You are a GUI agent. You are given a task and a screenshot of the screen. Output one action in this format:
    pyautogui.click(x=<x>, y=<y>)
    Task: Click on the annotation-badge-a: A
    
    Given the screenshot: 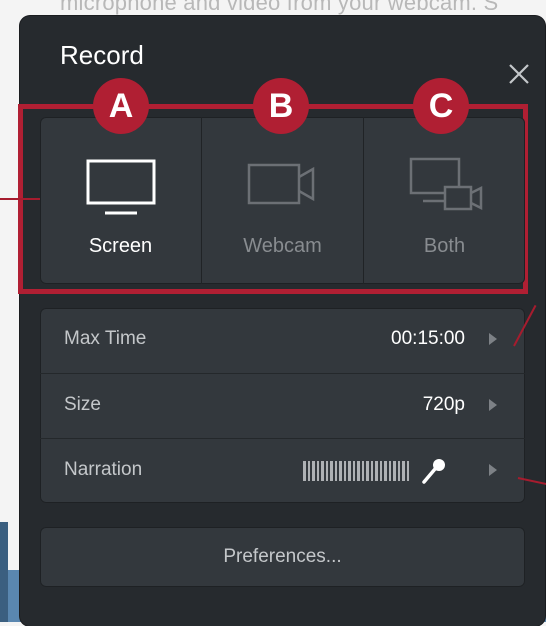 What is the action you would take?
    pyautogui.click(x=121, y=106)
    